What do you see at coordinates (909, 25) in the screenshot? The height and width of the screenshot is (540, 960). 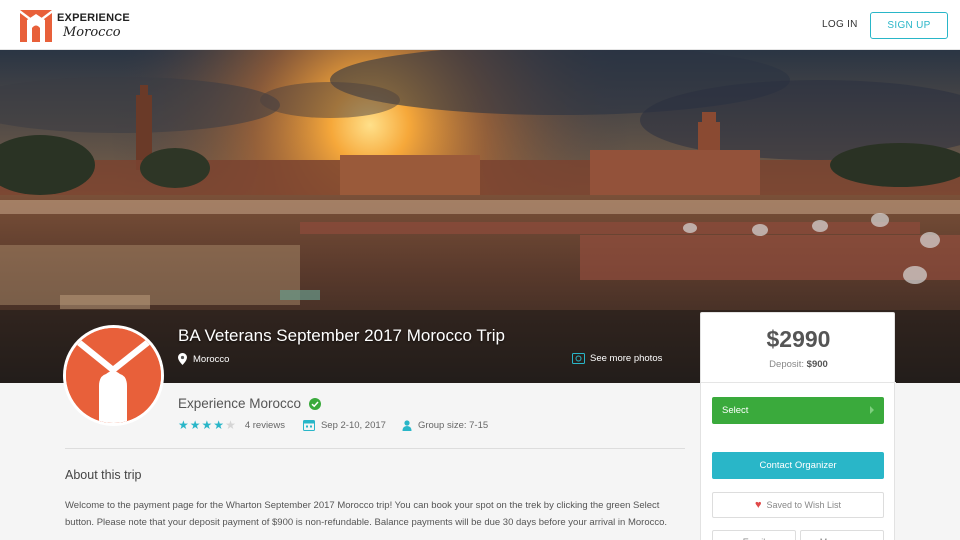 I see `signup-button: SIGN UP` at bounding box center [909, 25].